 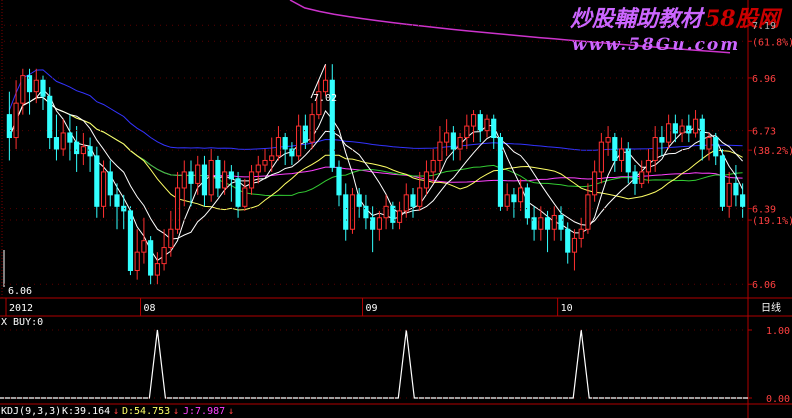 What do you see at coordinates (778, 399) in the screenshot?
I see `indicator-tick-label: 0.00` at bounding box center [778, 399].